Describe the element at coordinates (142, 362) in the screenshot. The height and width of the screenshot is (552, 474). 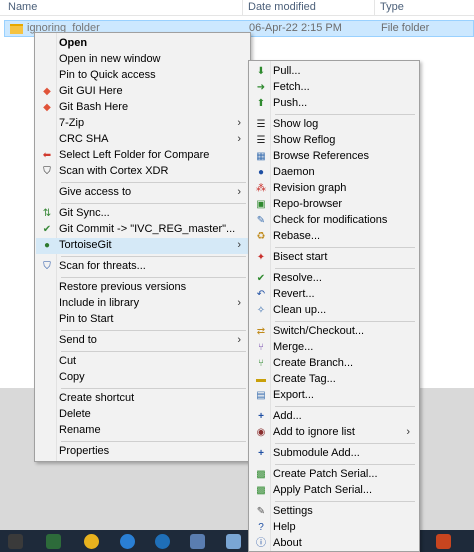
I see `menu-item-cut: Cut` at that location.